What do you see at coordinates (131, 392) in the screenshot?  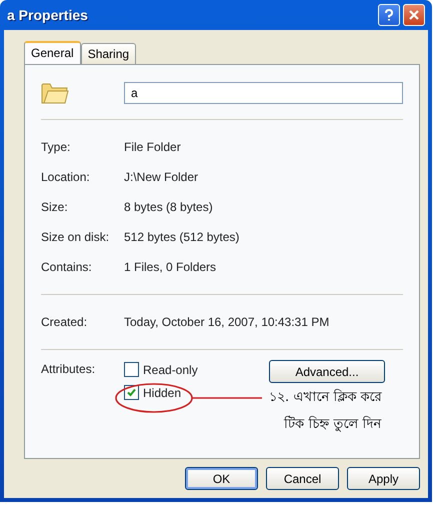 I see `checkmark-icon` at bounding box center [131, 392].